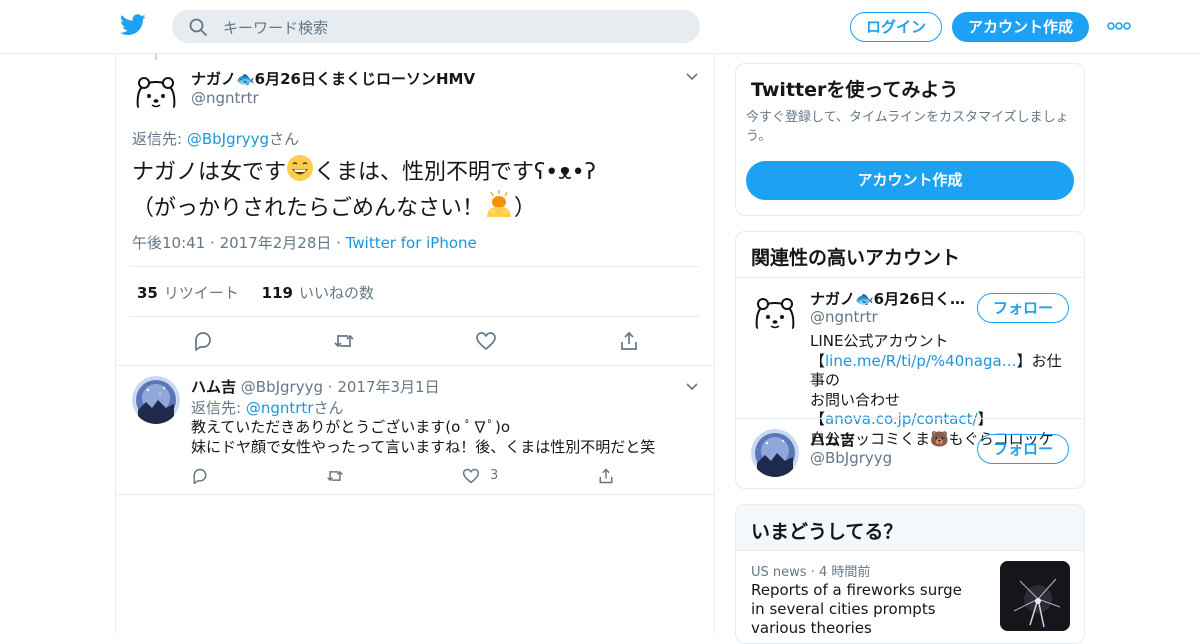  Describe the element at coordinates (910, 180) in the screenshot. I see `promo-signup-button: アカウント作成` at that location.